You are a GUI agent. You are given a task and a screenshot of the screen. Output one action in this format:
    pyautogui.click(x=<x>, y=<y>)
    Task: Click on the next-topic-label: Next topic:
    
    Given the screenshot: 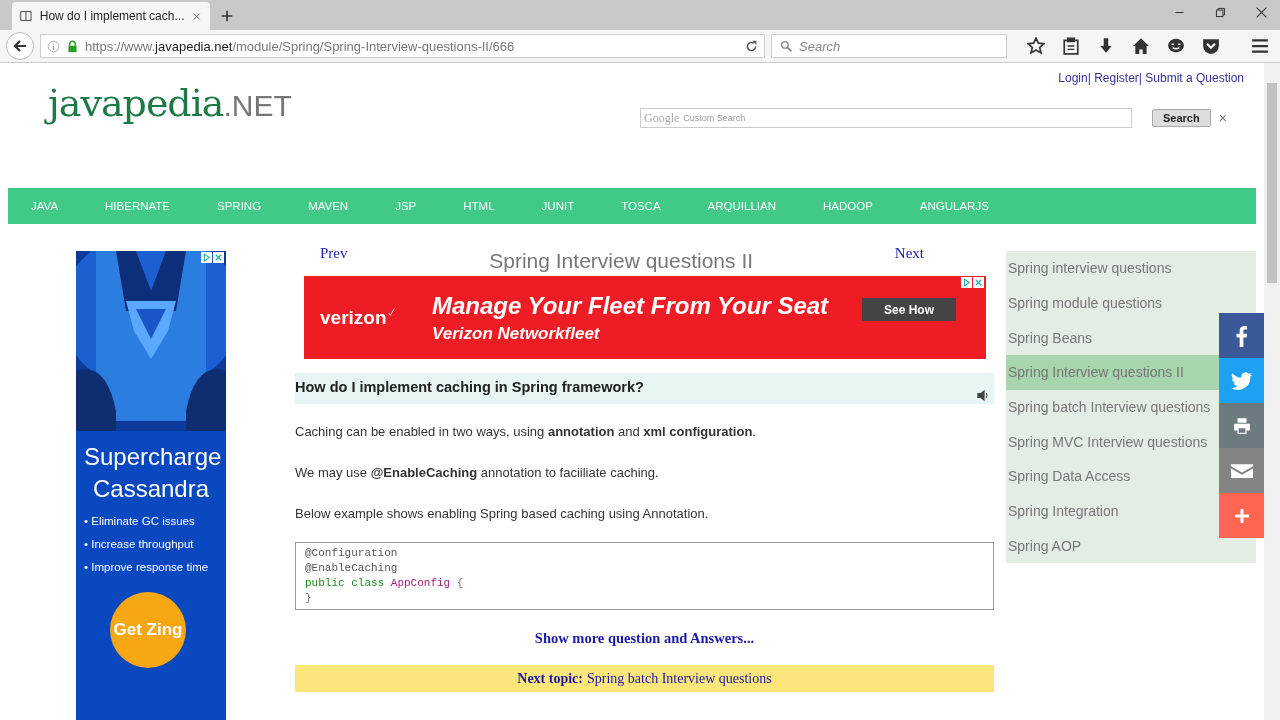 What is the action you would take?
    pyautogui.click(x=550, y=678)
    